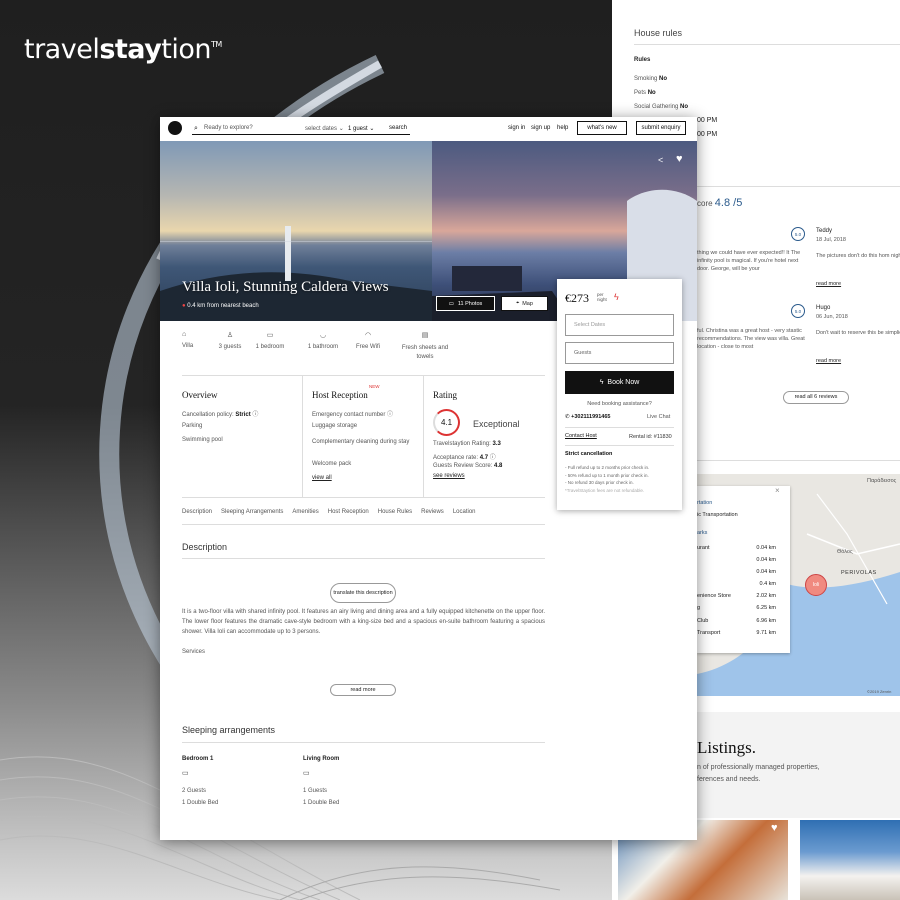 The width and height of the screenshot is (900, 900). Describe the element at coordinates (449, 476) in the screenshot. I see `see-reviews-link: see reviews` at that location.